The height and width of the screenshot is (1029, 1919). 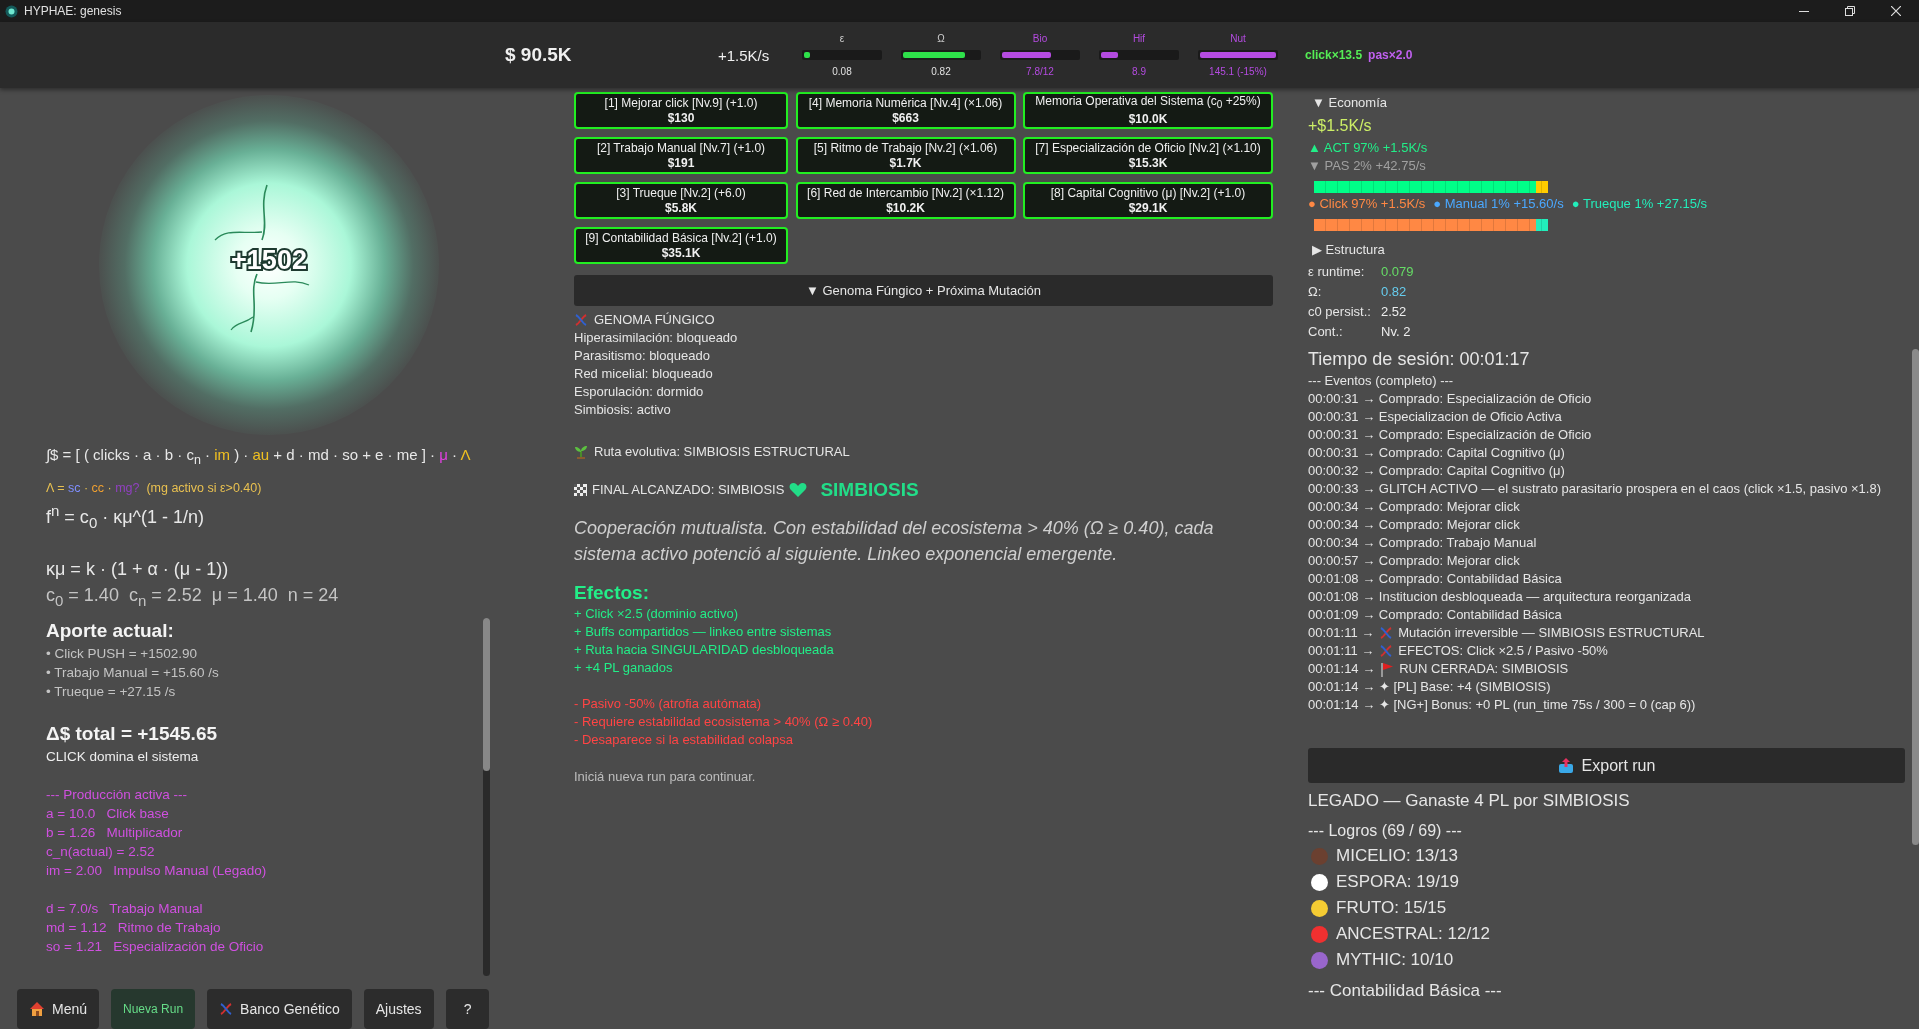 I want to click on meter-label: Hif, so click(x=1139, y=38).